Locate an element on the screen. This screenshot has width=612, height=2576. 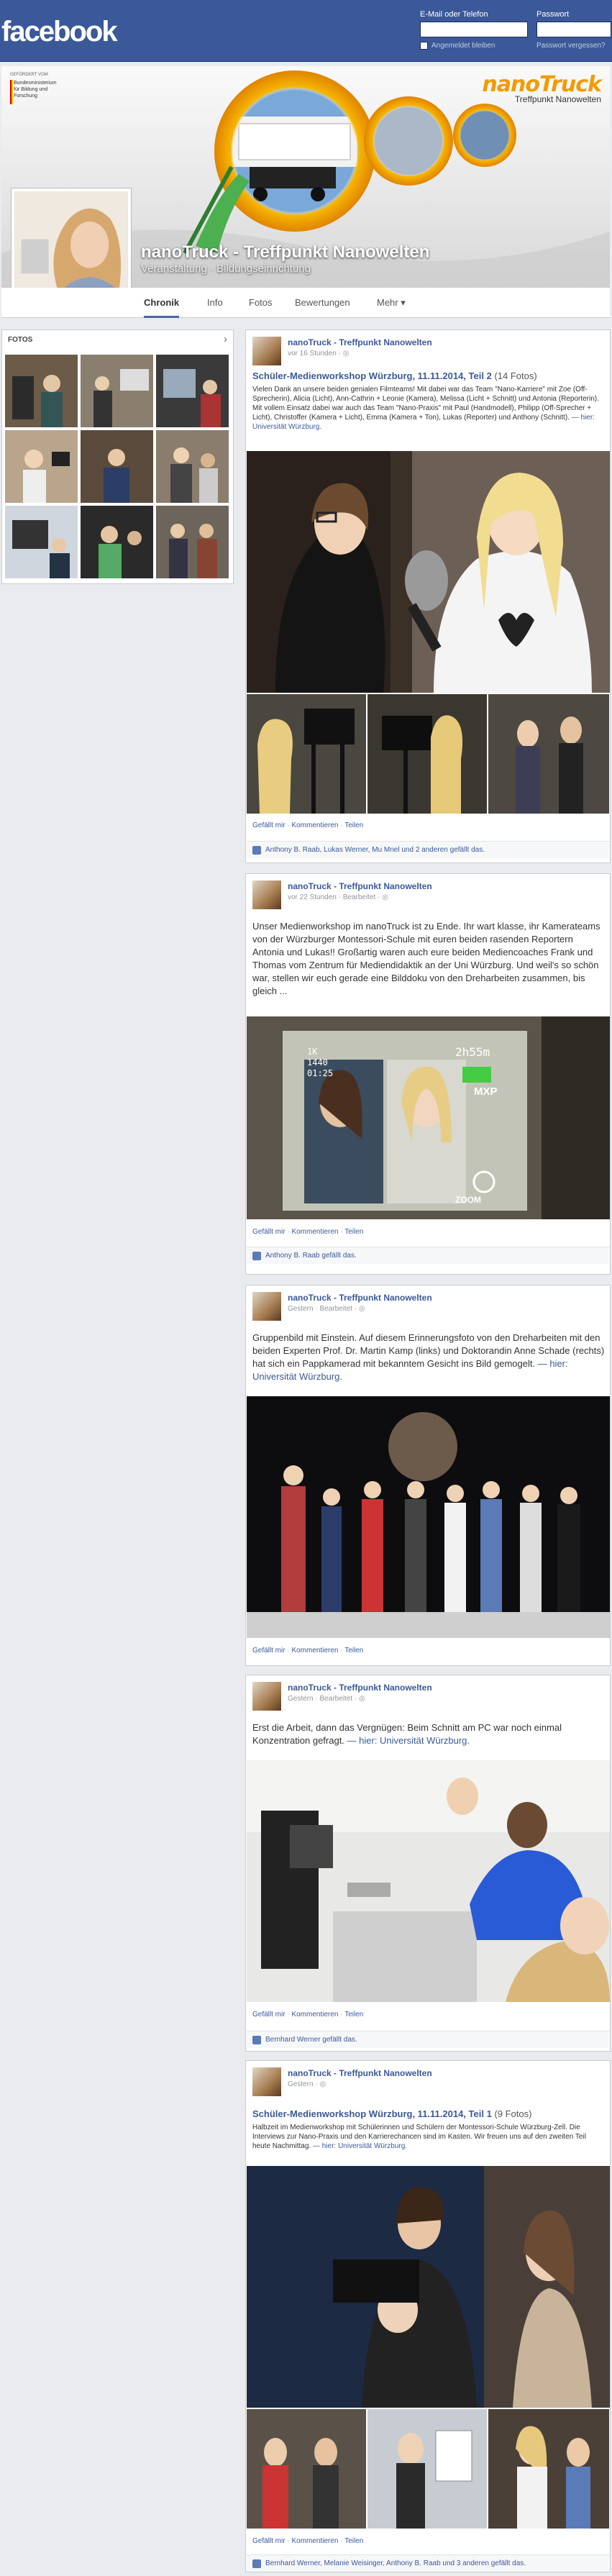
camera-timer: 2h55m is located at coordinates (472, 1052).